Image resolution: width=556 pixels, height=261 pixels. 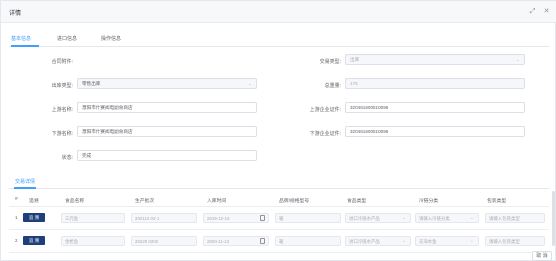 I want to click on food-name-input: 金枪鱼, so click(x=93, y=241).